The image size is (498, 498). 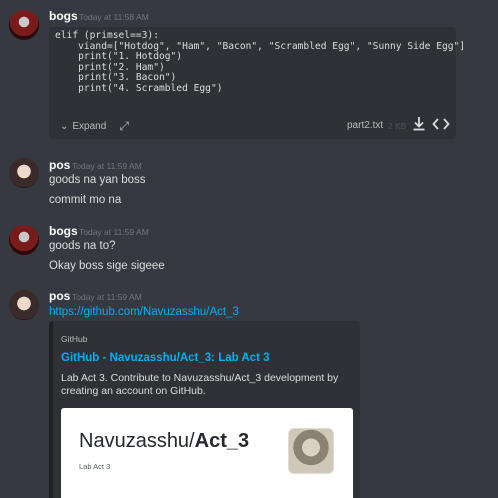 I want to click on attachment-filename: part2.txt, so click(x=365, y=125).